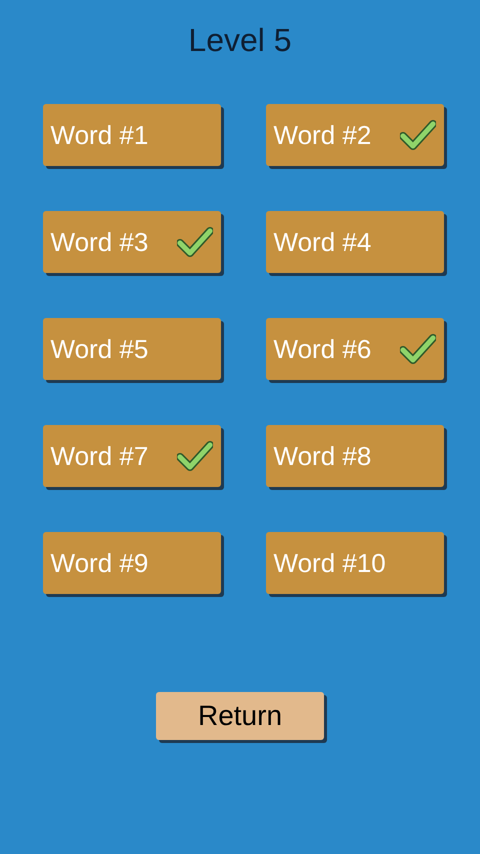  I want to click on level-title: Level 5, so click(240, 40).